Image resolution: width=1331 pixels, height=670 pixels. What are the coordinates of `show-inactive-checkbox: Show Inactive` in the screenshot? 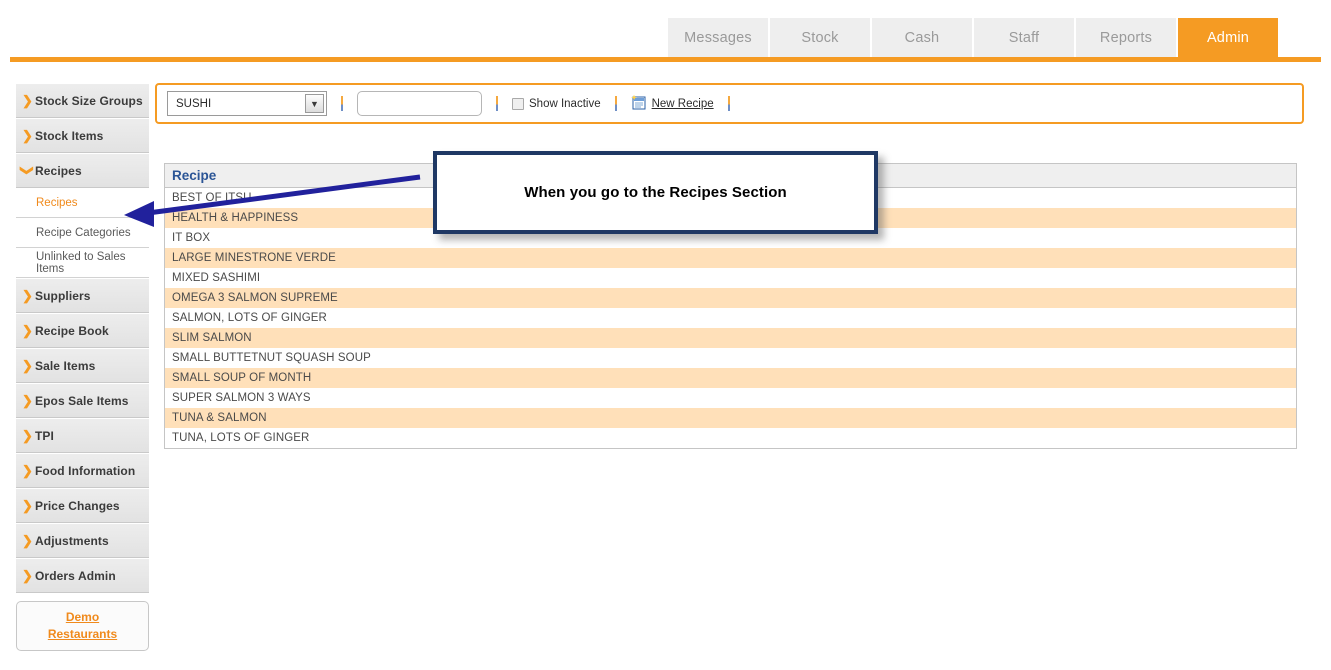 It's located at (556, 103).